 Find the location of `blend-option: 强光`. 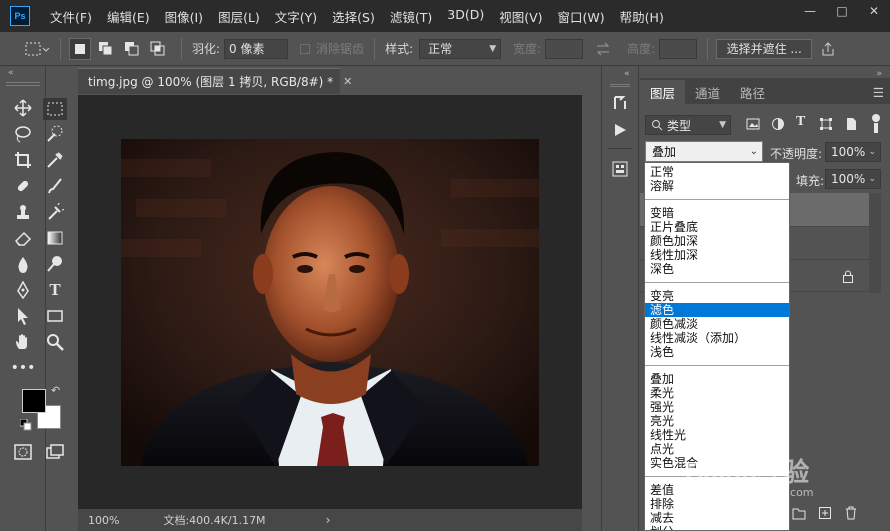

blend-option: 强光 is located at coordinates (717, 407).